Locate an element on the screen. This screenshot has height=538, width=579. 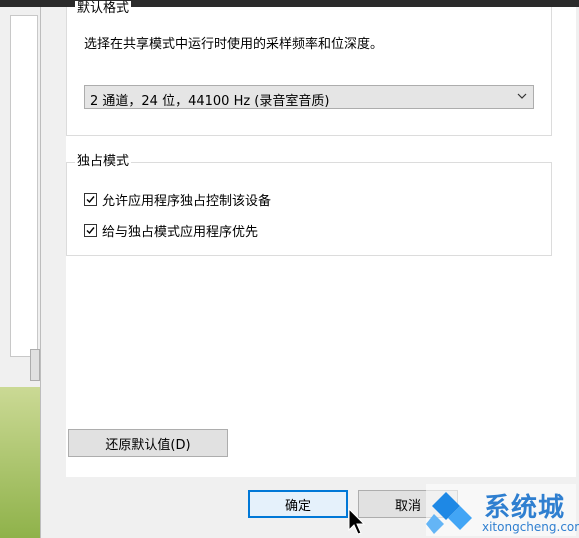
sample-rate-dropdown: 2 通道，24 位，44100 Hz (录音室音质) is located at coordinates (309, 97).